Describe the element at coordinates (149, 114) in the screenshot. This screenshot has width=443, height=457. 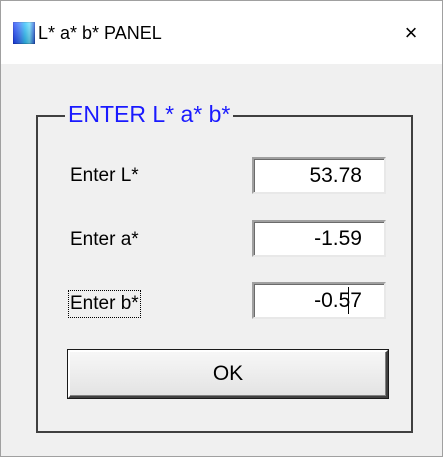
I see `groupbox-title: ENTER L* a* b*` at that location.